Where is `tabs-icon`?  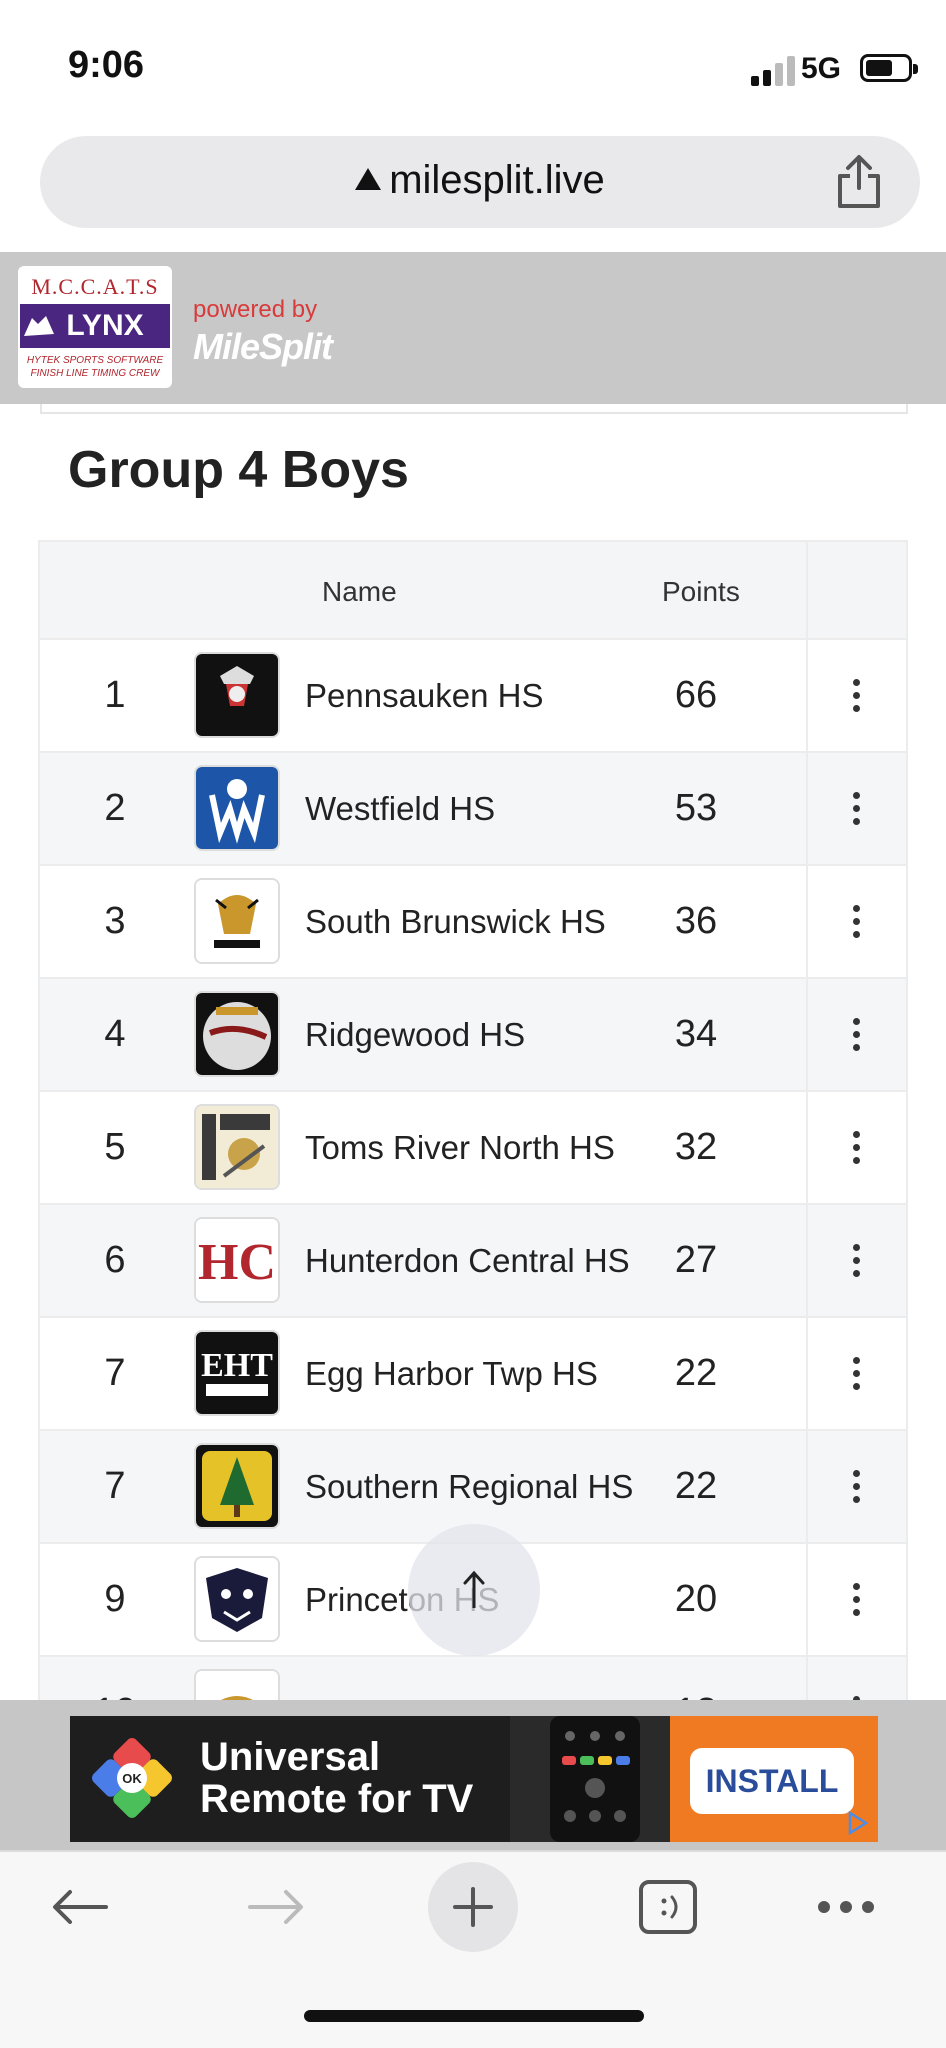 tabs-icon is located at coordinates (668, 1907).